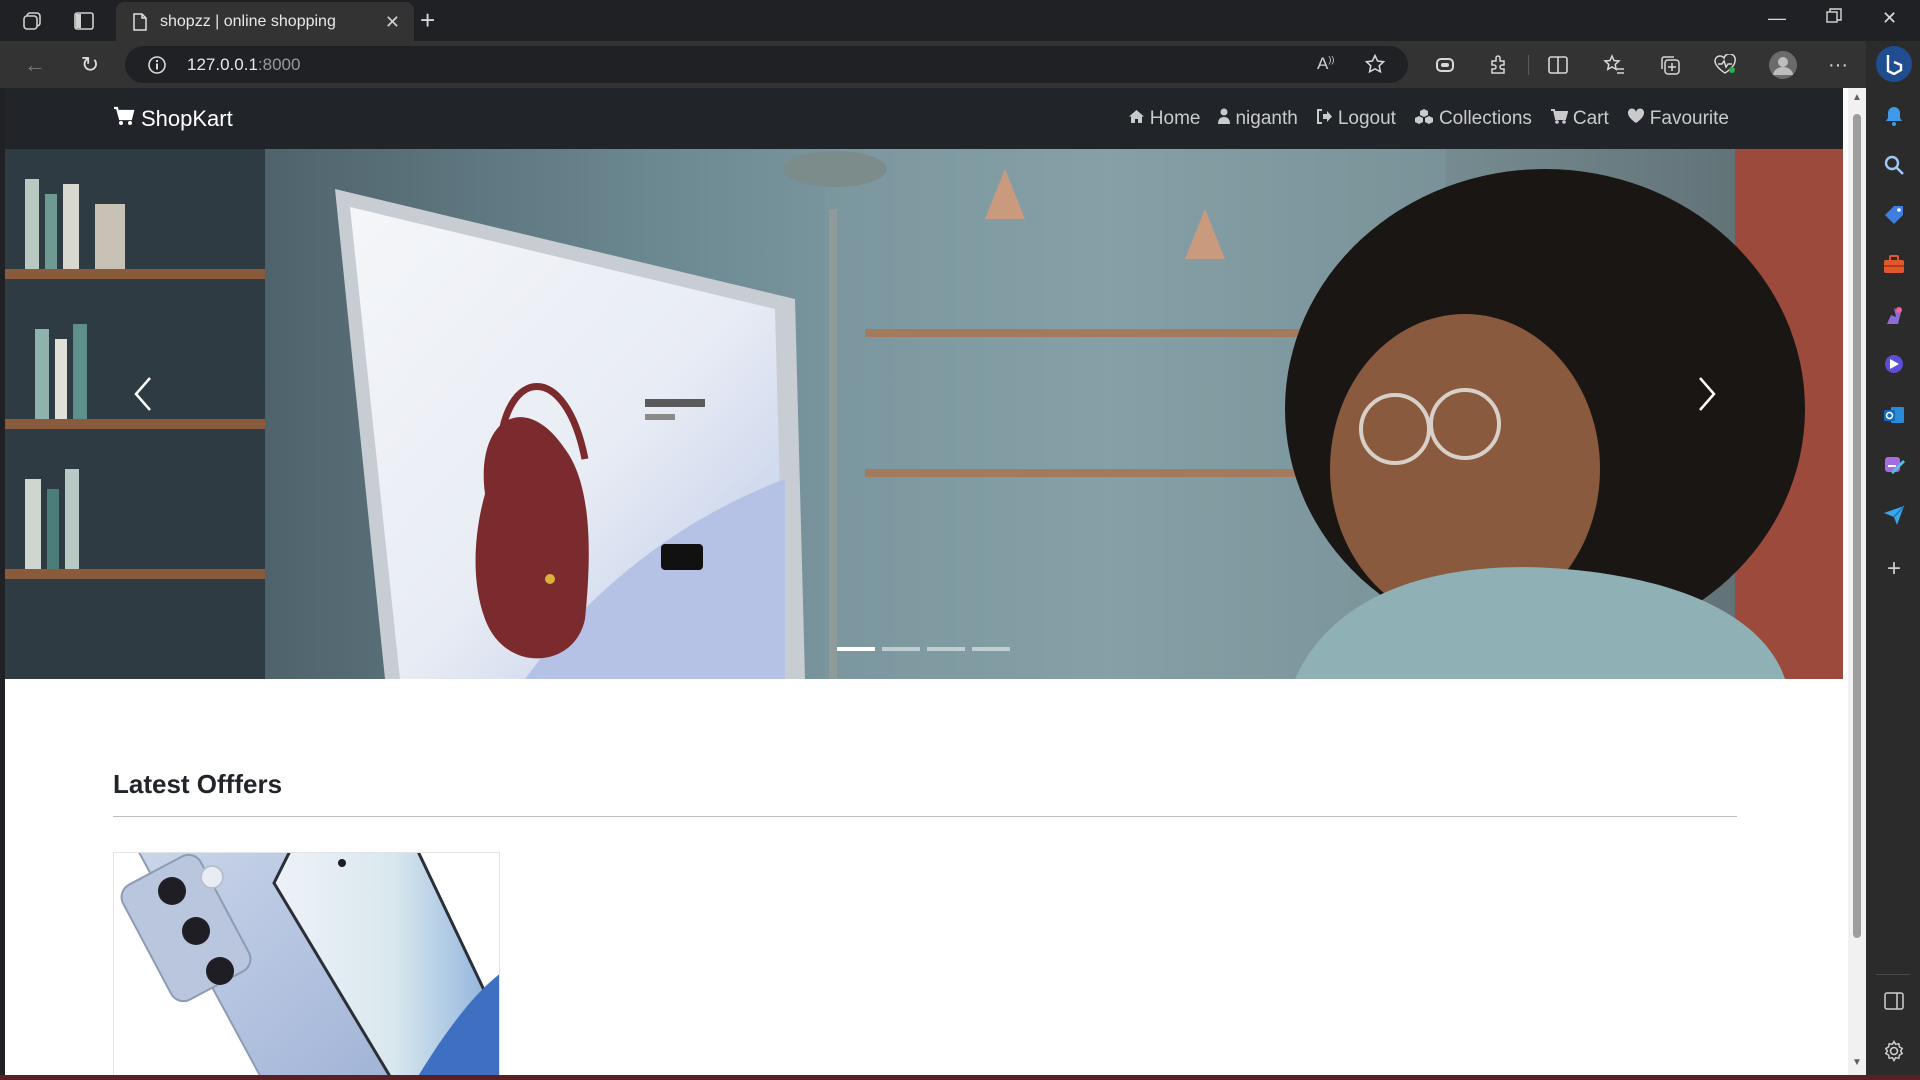 This screenshot has height=1080, width=1920. Describe the element at coordinates (923, 649) in the screenshot. I see `carousel-indicators` at that location.